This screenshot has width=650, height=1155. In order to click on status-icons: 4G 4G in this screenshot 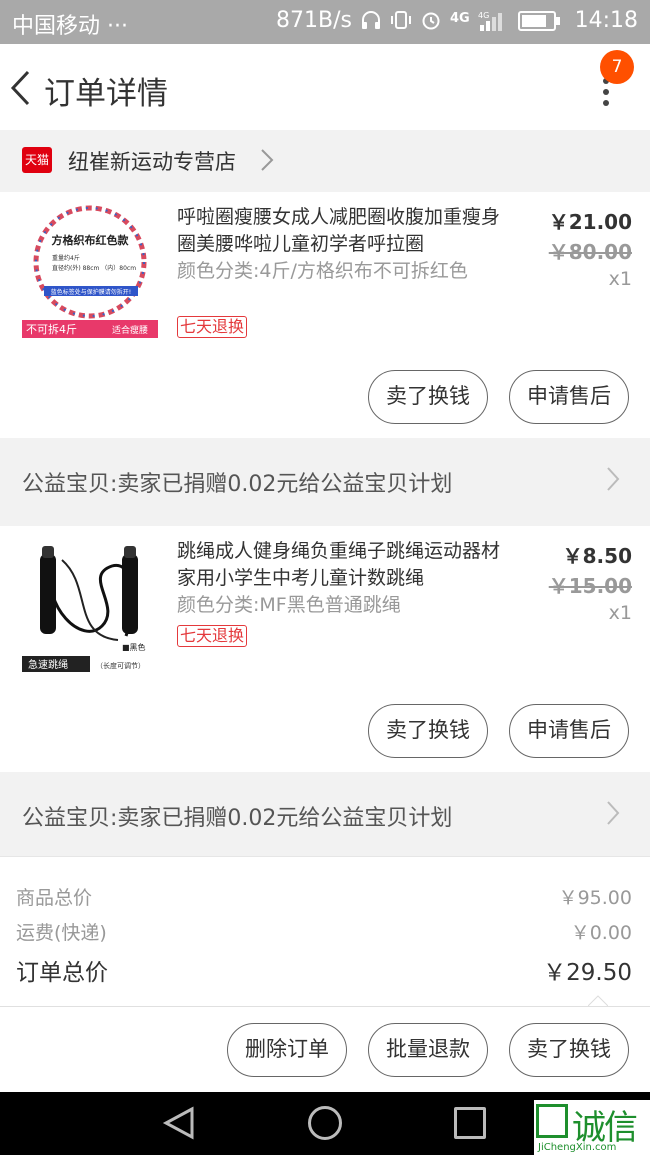, I will do `click(460, 21)`.